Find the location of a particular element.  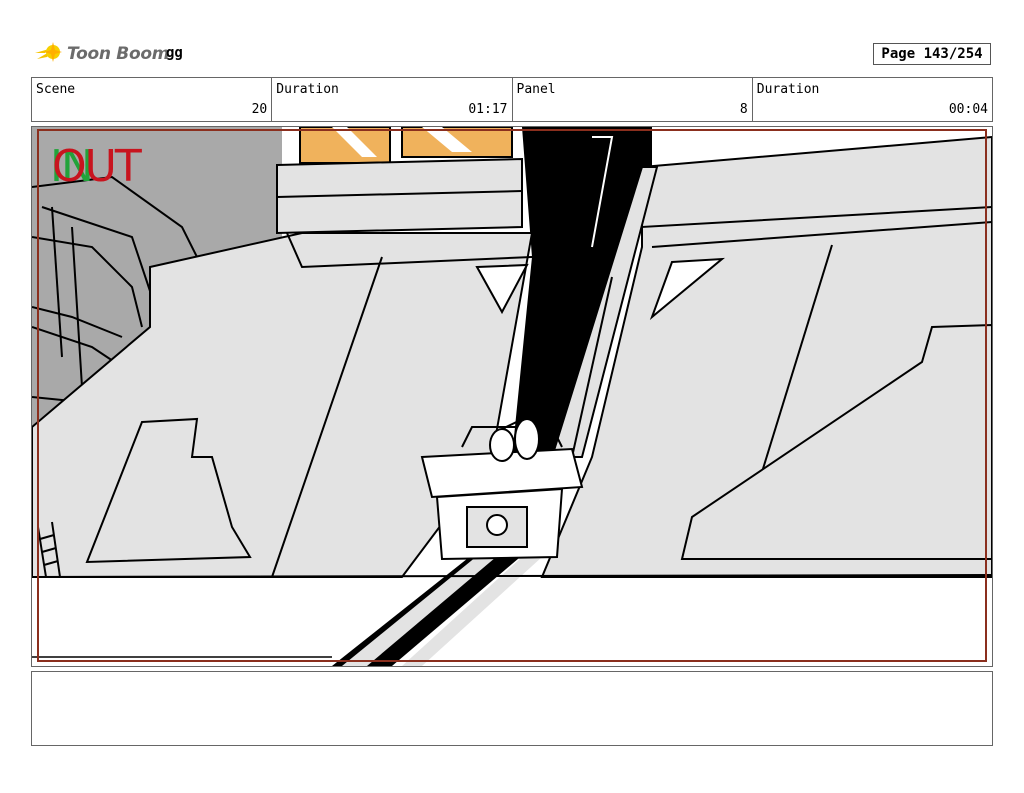

panel-label: Panel is located at coordinates (536, 89).